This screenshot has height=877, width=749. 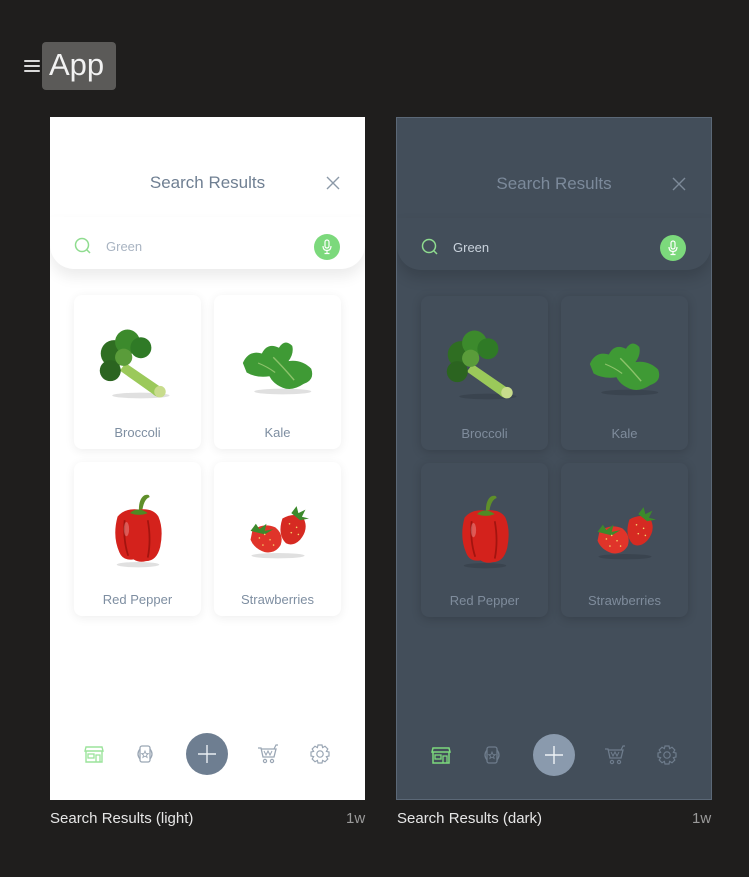 What do you see at coordinates (32, 66) in the screenshot?
I see `hamburger-icon` at bounding box center [32, 66].